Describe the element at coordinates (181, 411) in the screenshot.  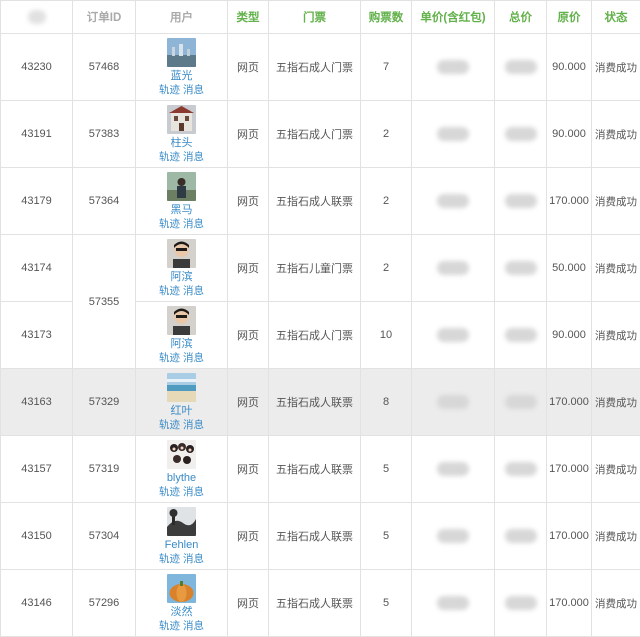
I see `user-name-link: 红叶` at that location.